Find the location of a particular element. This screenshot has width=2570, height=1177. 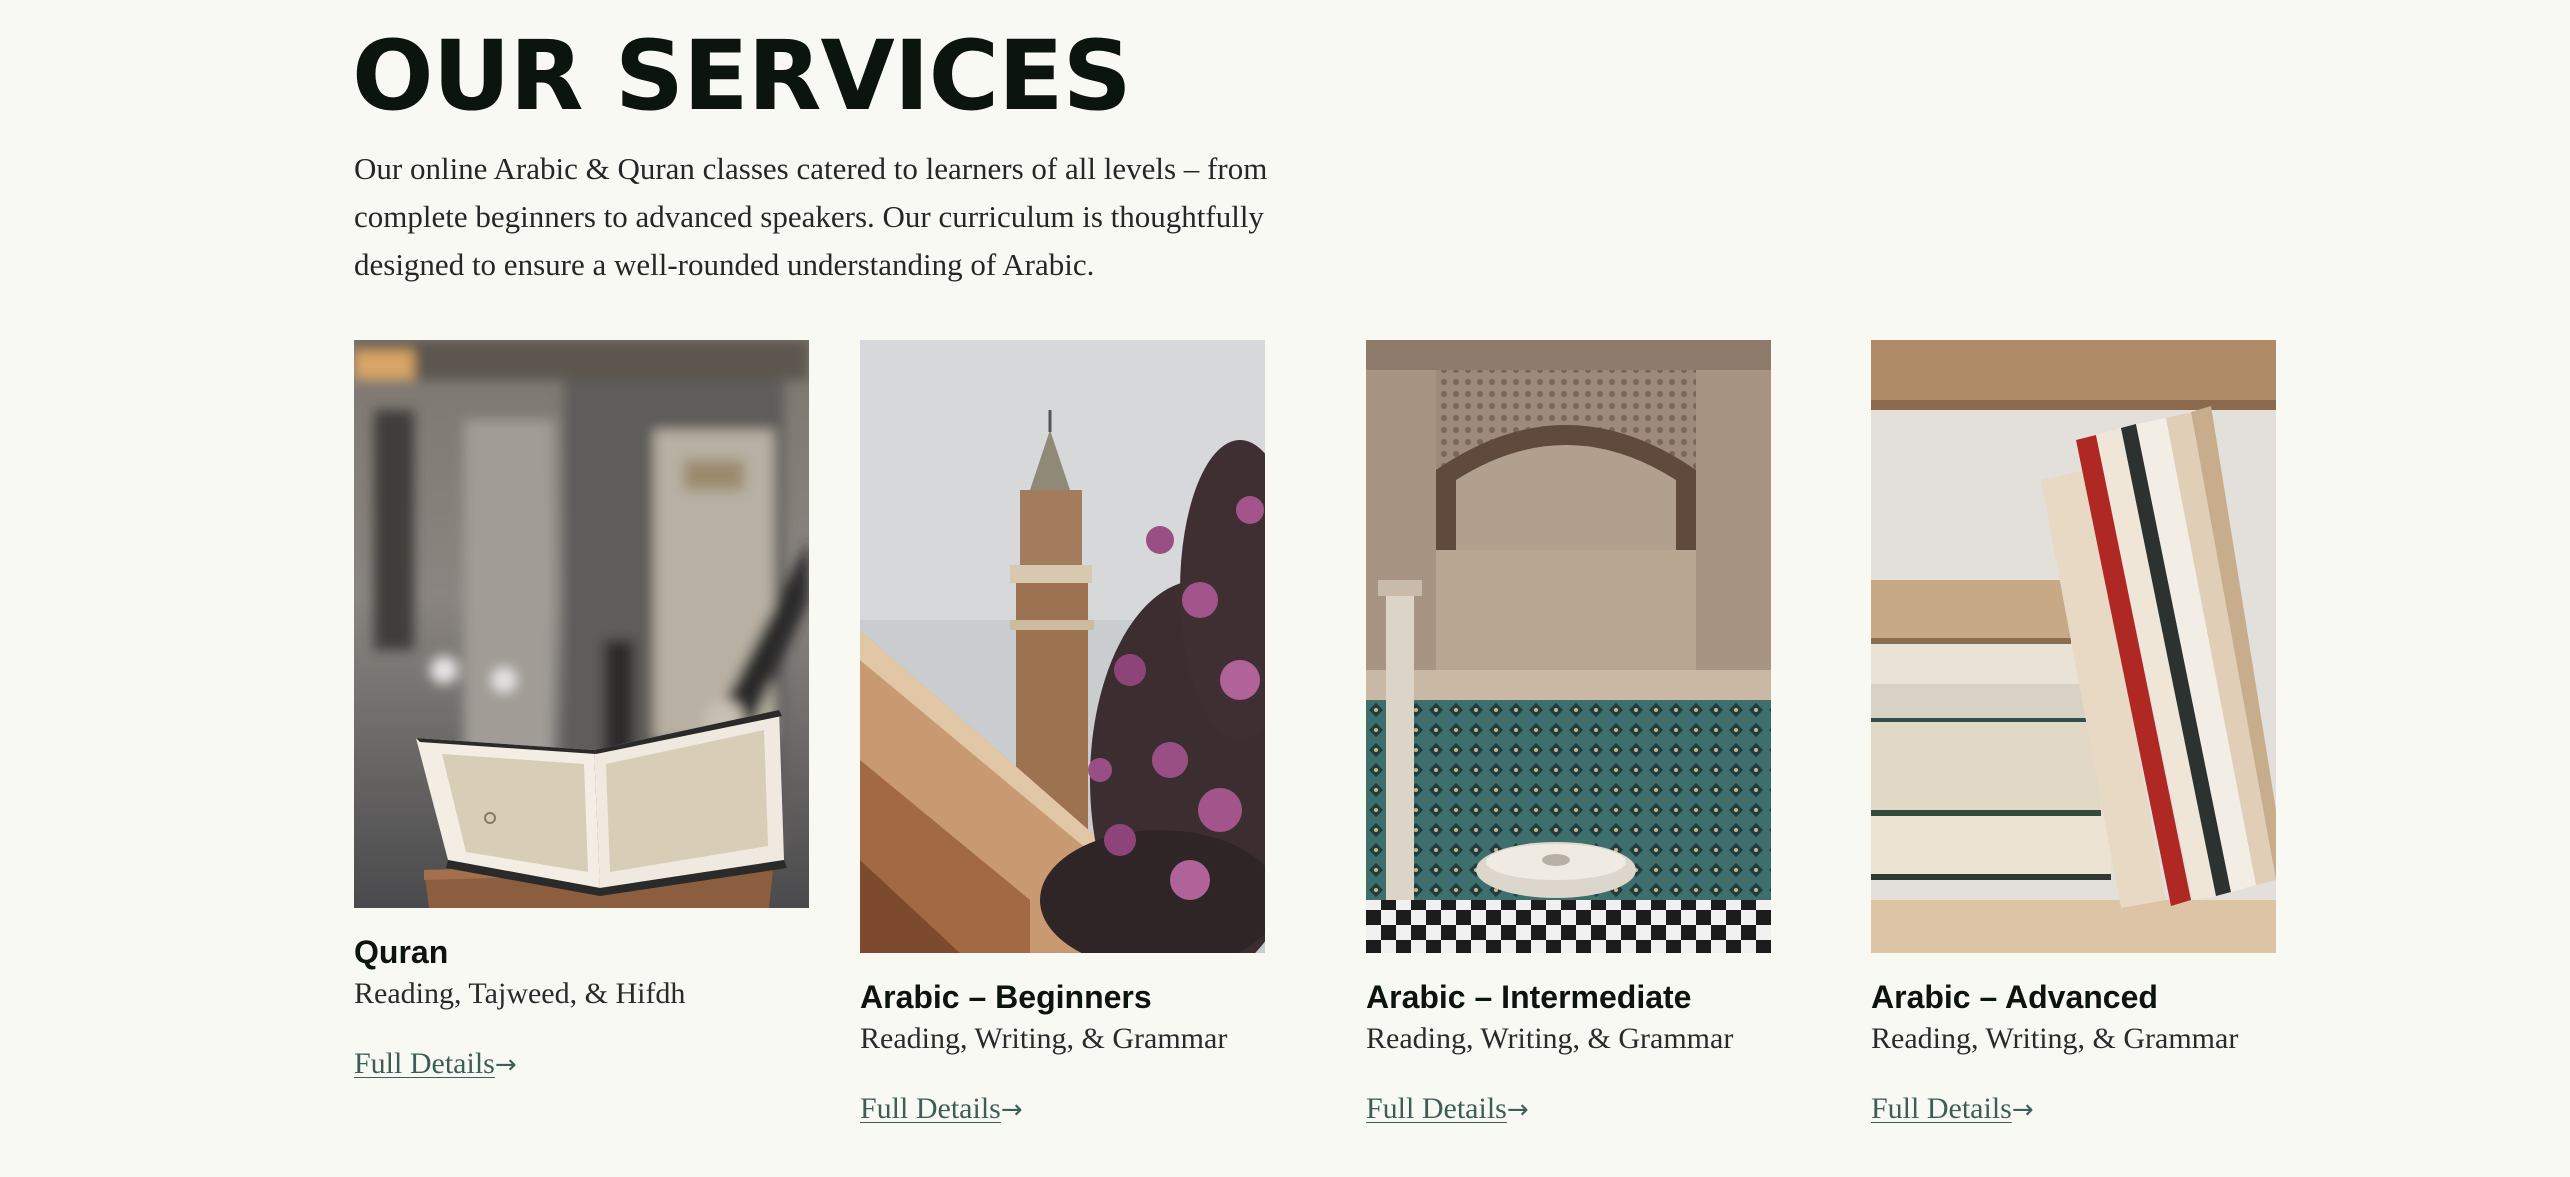

bookshelf-image is located at coordinates (2073, 646).